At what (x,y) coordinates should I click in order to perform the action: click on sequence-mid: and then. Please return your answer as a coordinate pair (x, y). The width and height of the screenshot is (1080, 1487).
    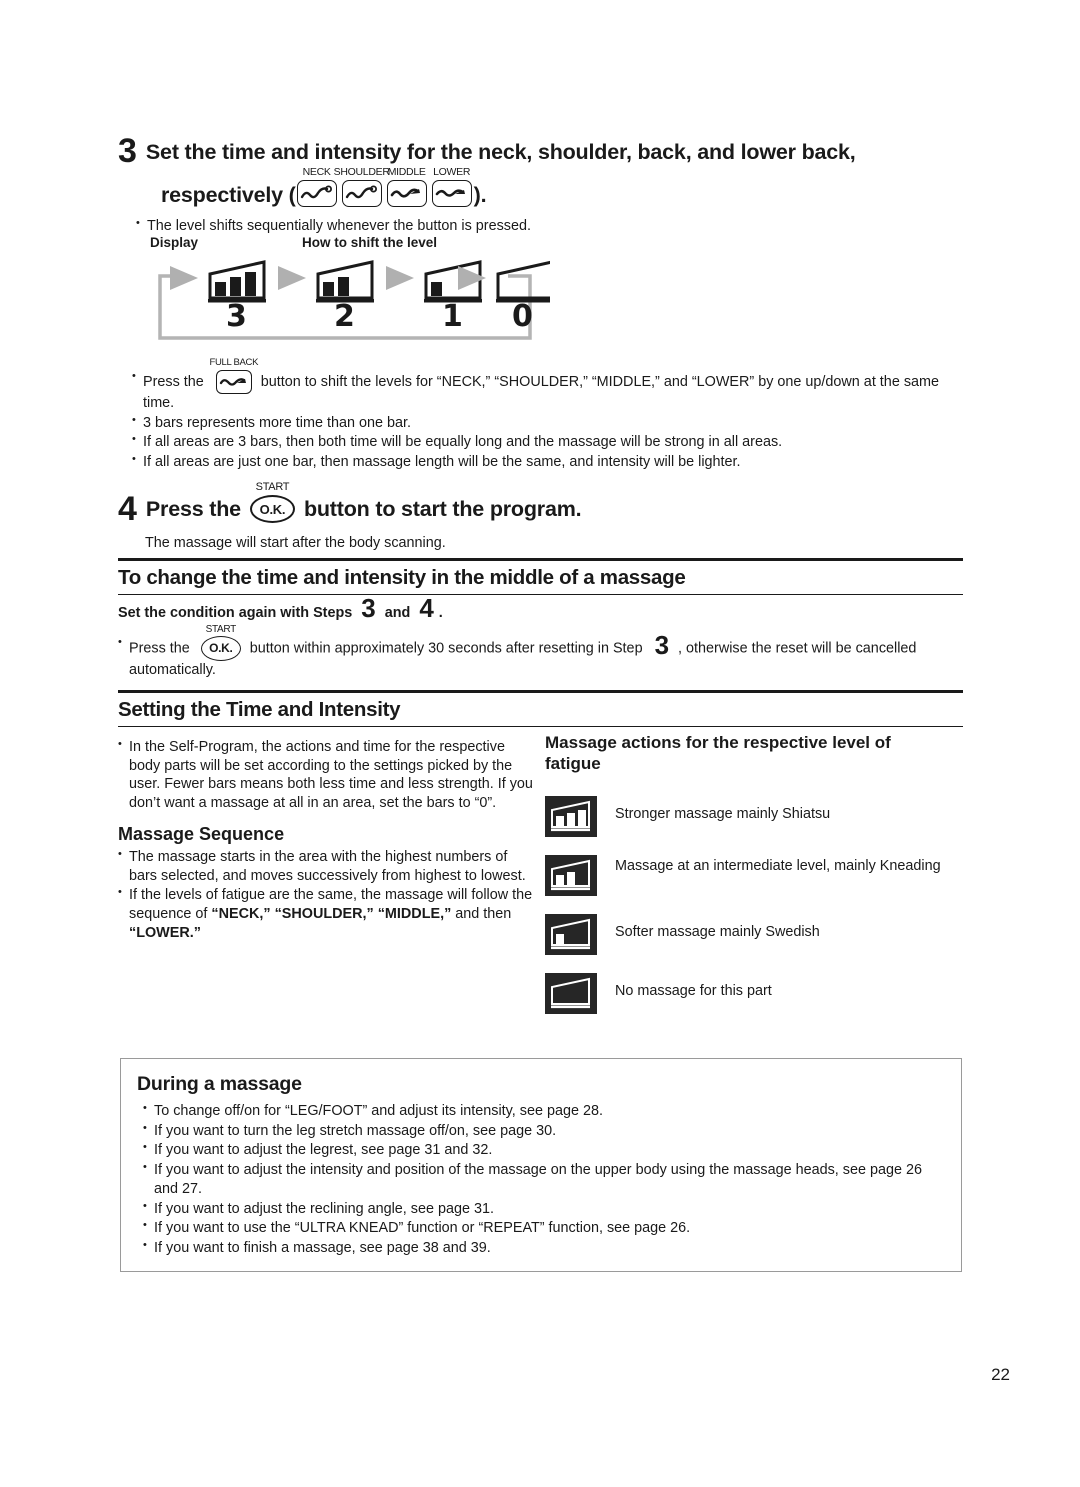
    Looking at the image, I should click on (481, 913).